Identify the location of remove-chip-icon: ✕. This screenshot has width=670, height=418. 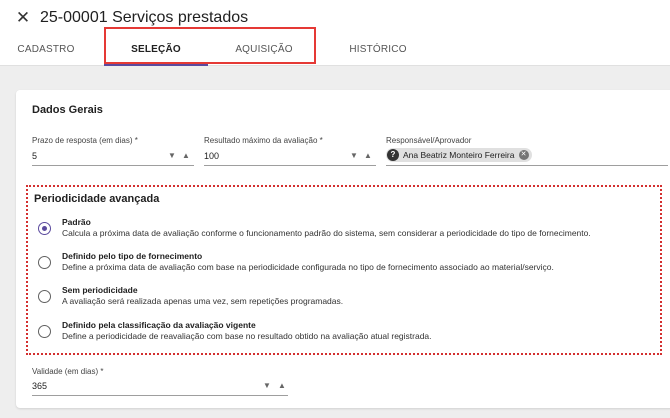
(523, 155).